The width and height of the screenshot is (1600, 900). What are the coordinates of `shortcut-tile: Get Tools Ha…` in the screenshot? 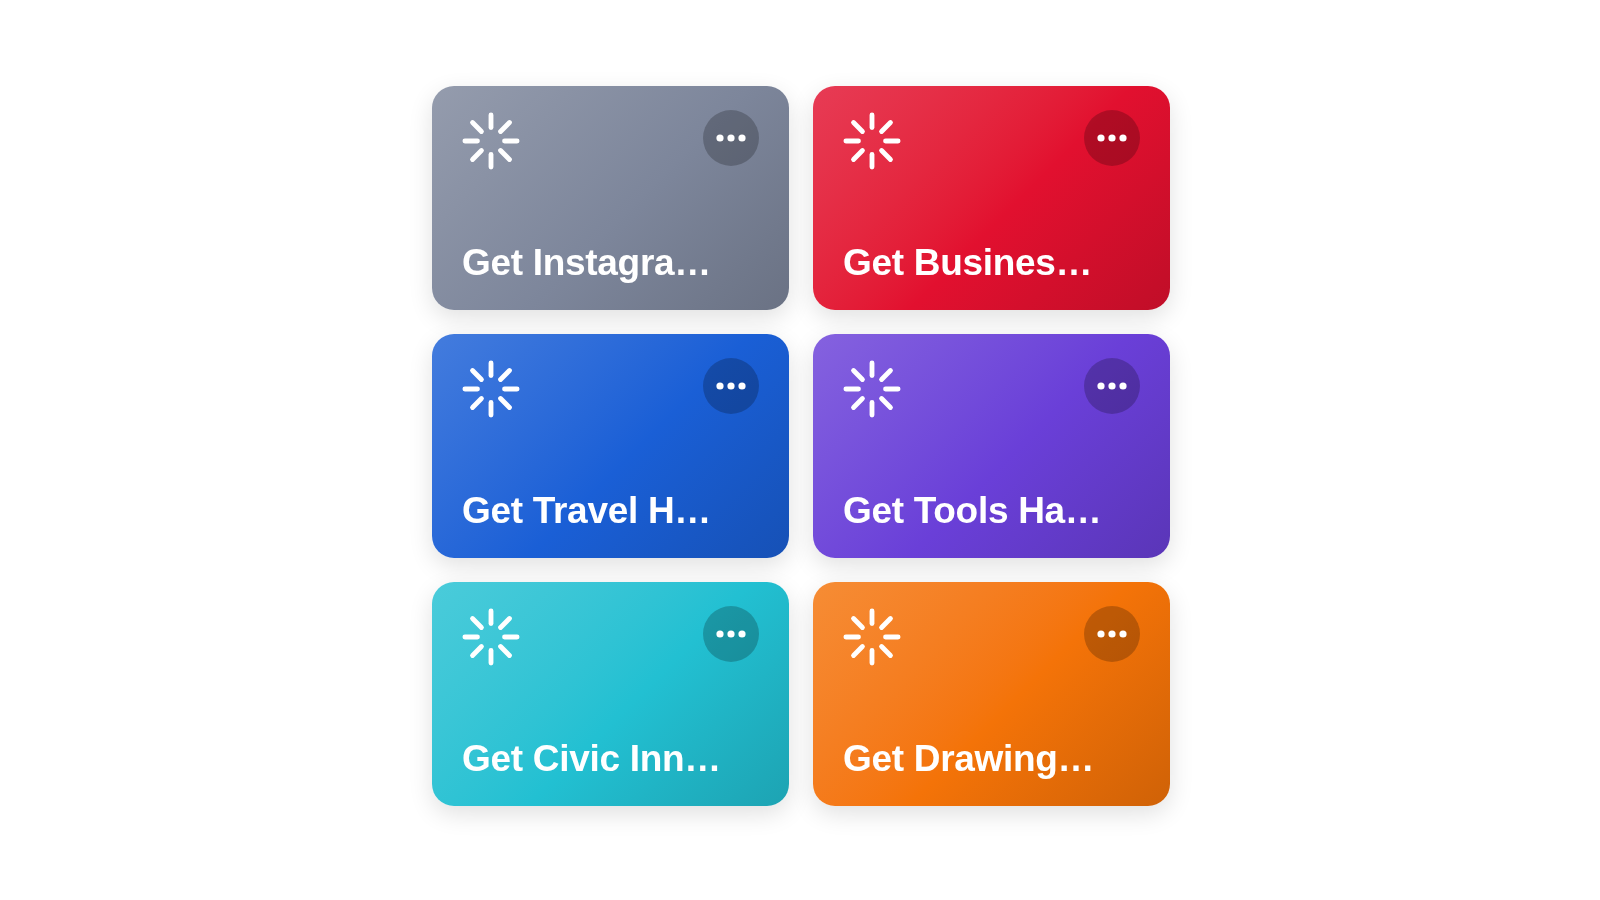 It's located at (991, 446).